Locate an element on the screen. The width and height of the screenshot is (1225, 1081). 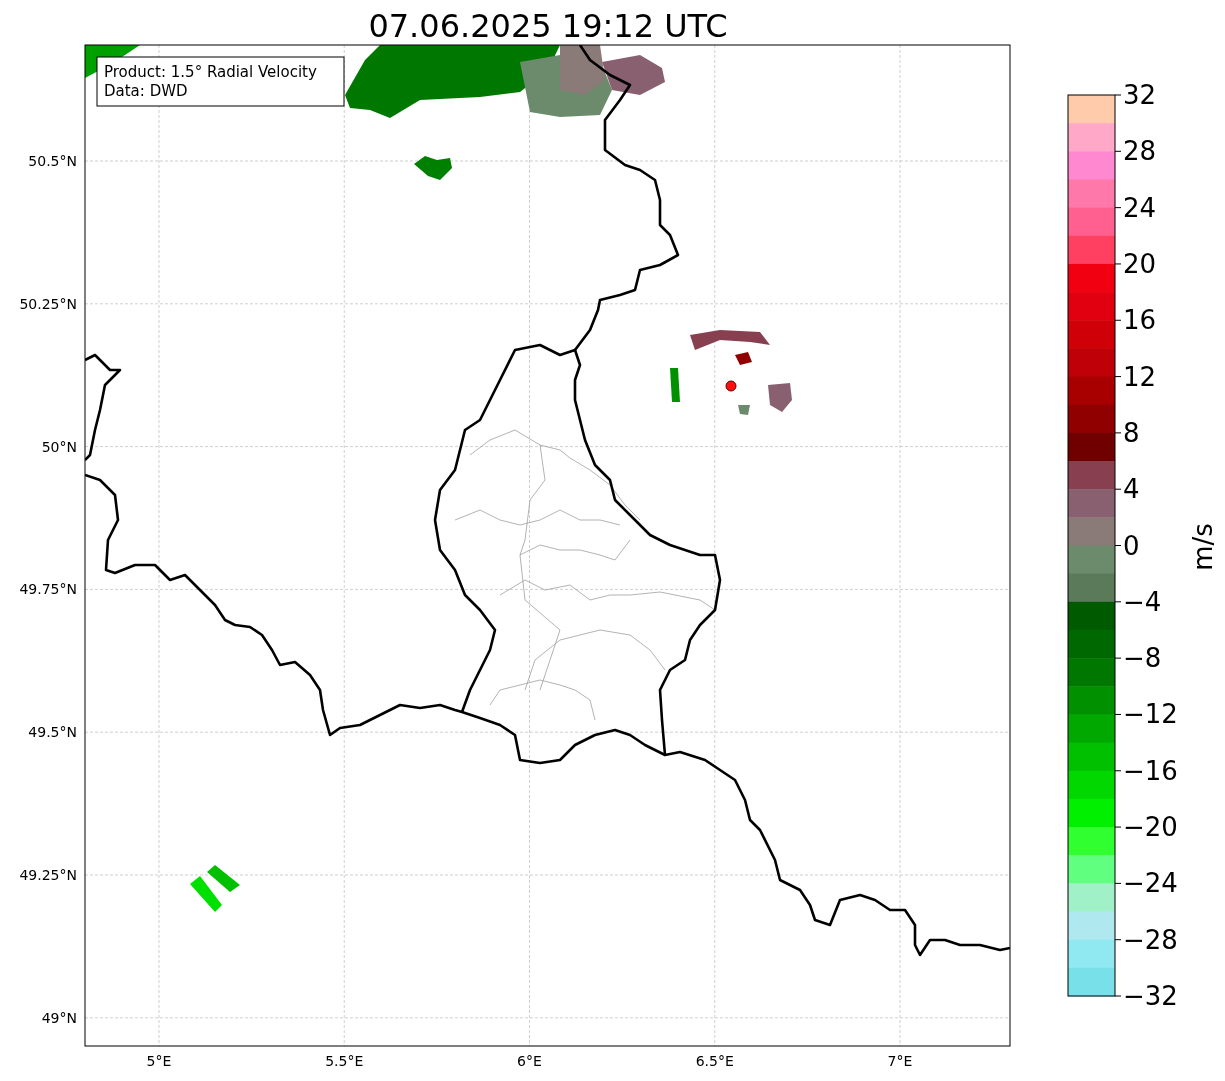
colorbar-tick-label: −28 is located at coordinates (1150, 939).